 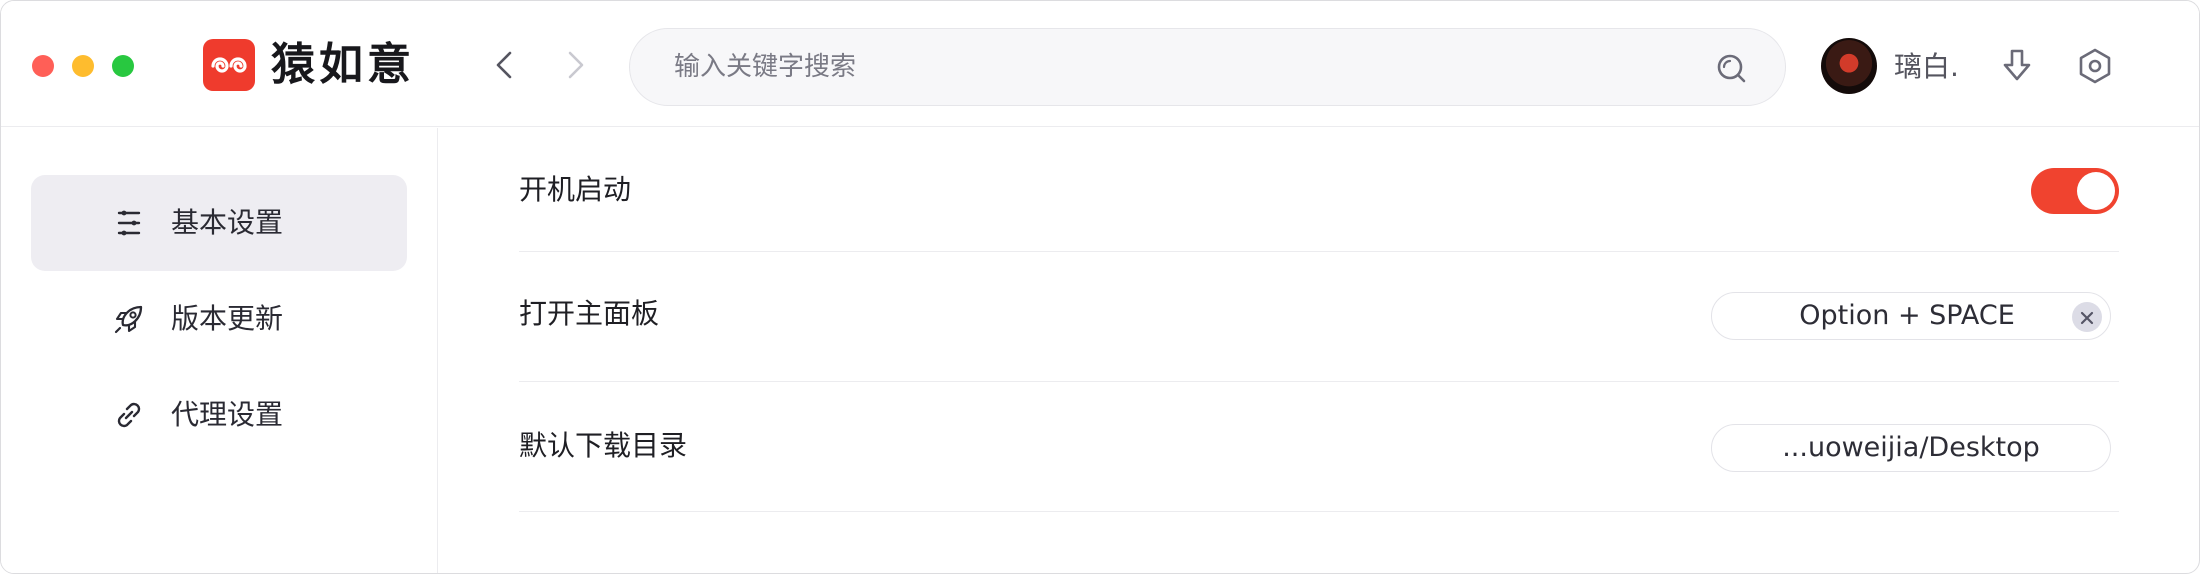 I want to click on maximize-window-button, so click(x=123, y=66).